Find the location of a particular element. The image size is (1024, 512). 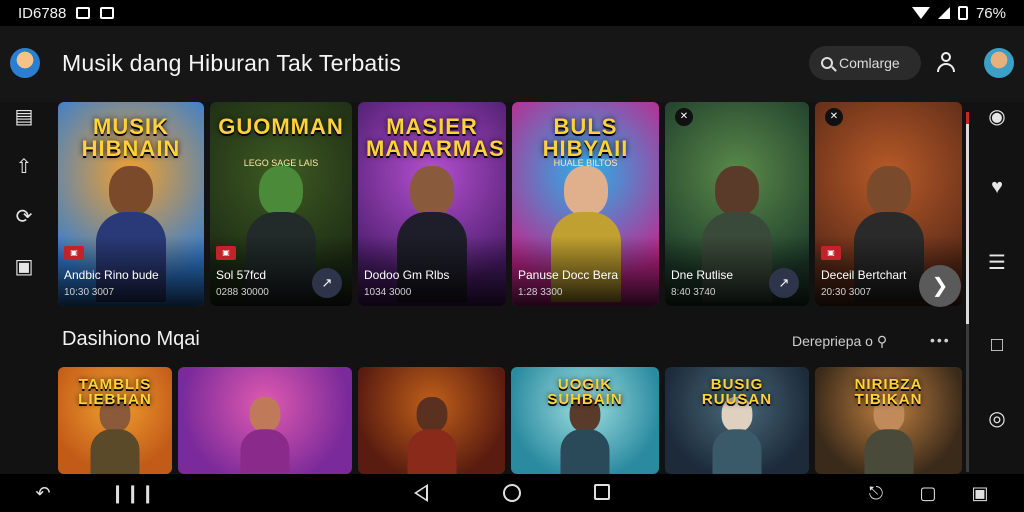

category-card: NIRIBZA TIBIKAN is located at coordinates (888, 420).